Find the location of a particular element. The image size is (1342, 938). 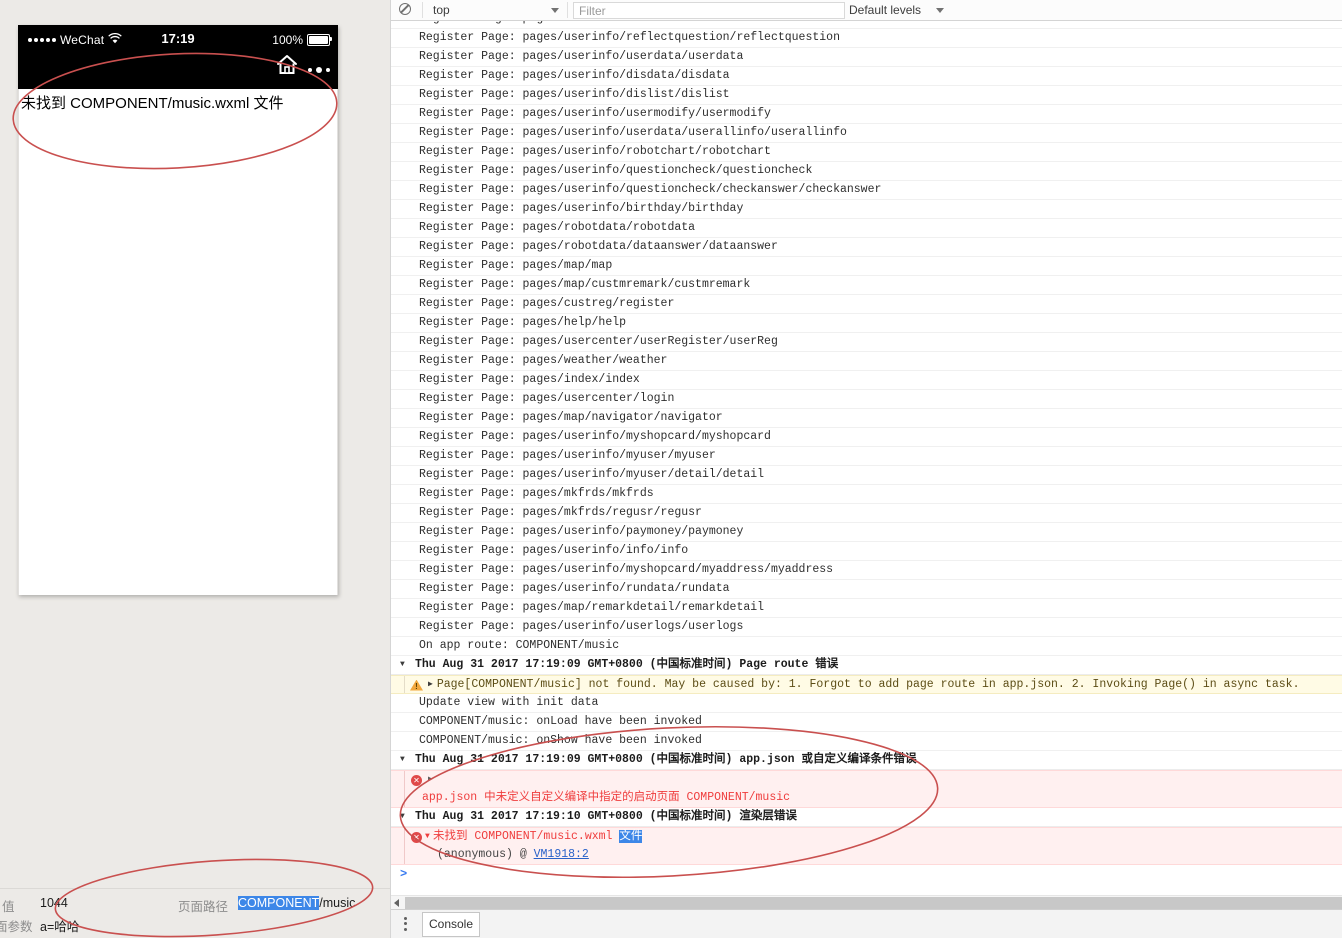

console-drawer-bar: Console is located at coordinates (866, 923).